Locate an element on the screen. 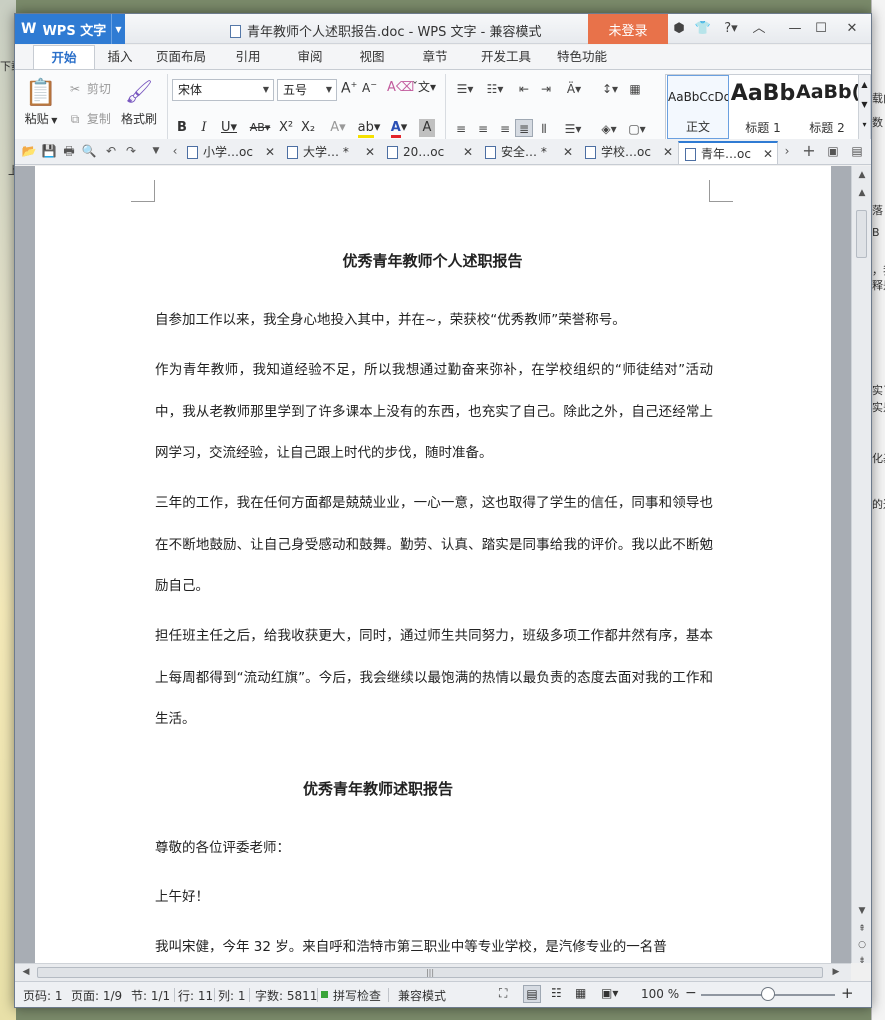 The height and width of the screenshot is (1020, 885). distributed-icon: ⦀ is located at coordinates (544, 129).